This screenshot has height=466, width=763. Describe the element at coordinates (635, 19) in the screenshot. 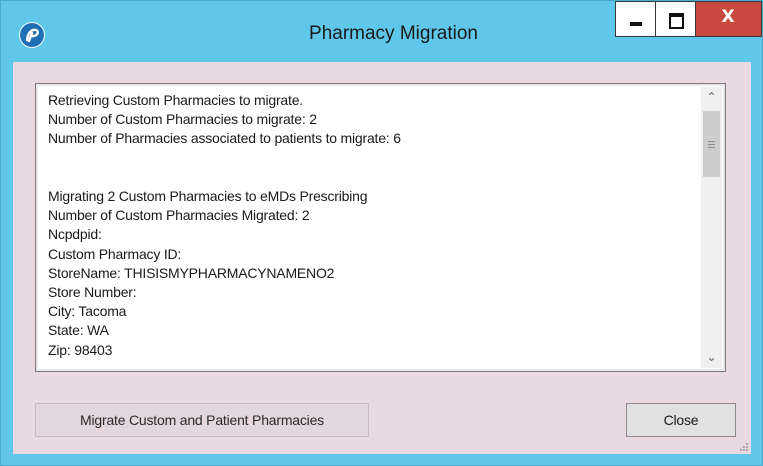

I see `minimize-button` at that location.